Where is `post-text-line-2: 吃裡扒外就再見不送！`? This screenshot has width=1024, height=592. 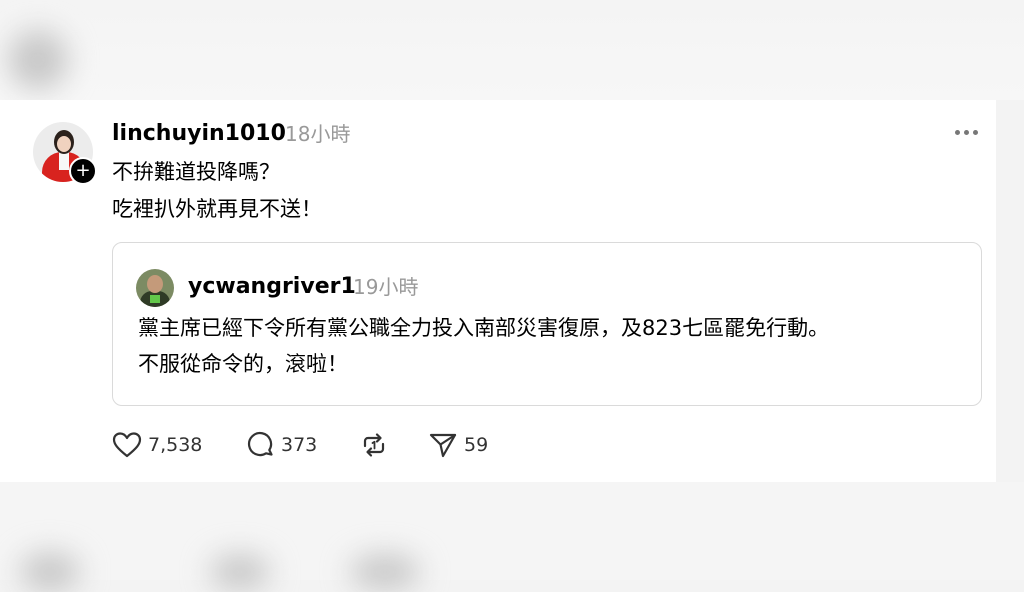
post-text-line-2: 吃裡扒外就再見不送！ is located at coordinates (217, 209).